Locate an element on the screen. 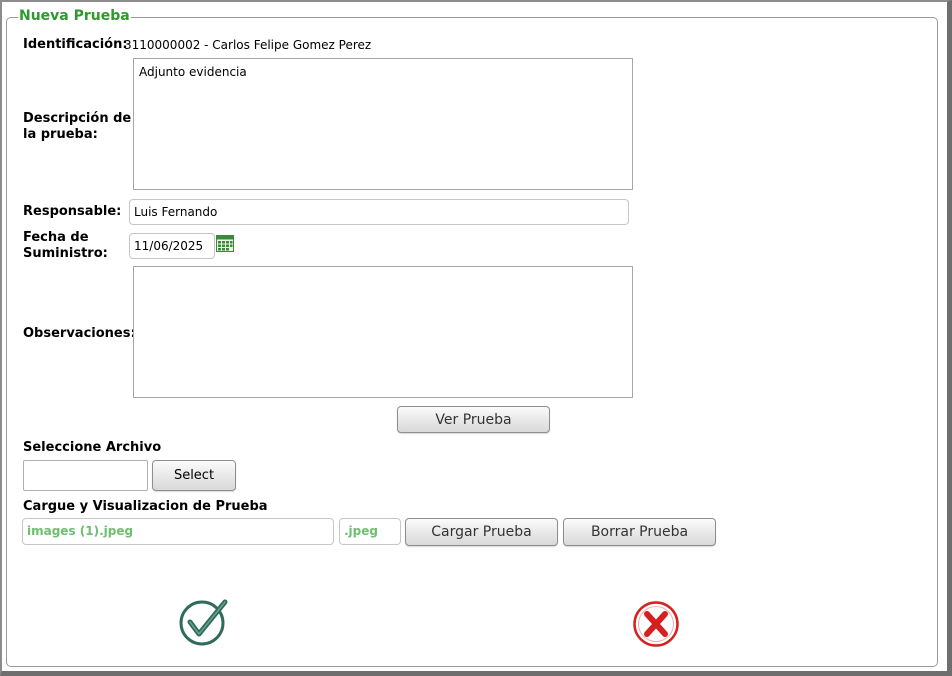  calendar-icon is located at coordinates (225, 243).